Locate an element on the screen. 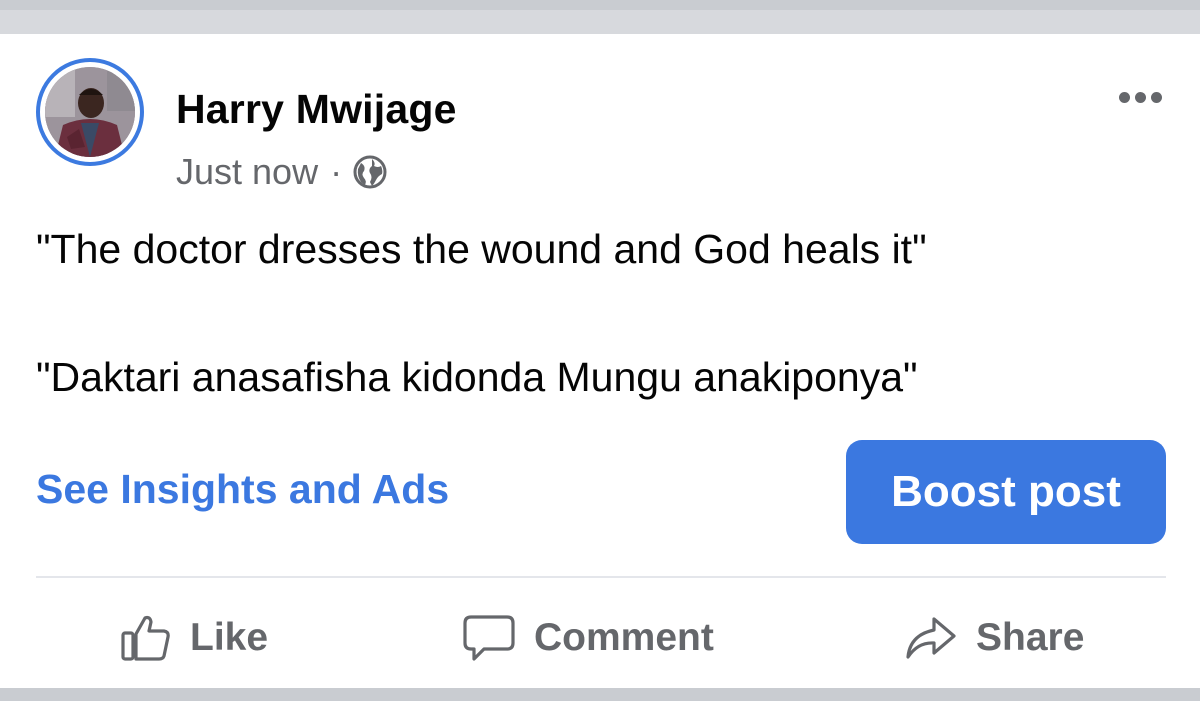 The image size is (1200, 701). boost-post-button: Boost post is located at coordinates (1006, 492).